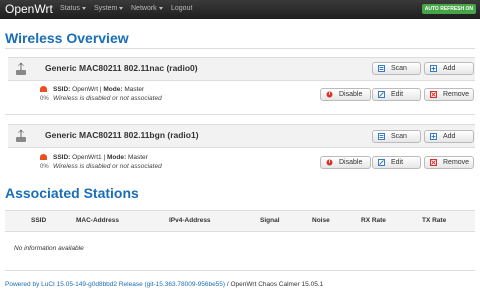 Image resolution: width=480 pixels, height=302 pixels. What do you see at coordinates (434, 220) in the screenshot?
I see `column-header-tx-rate: TX Rate` at bounding box center [434, 220].